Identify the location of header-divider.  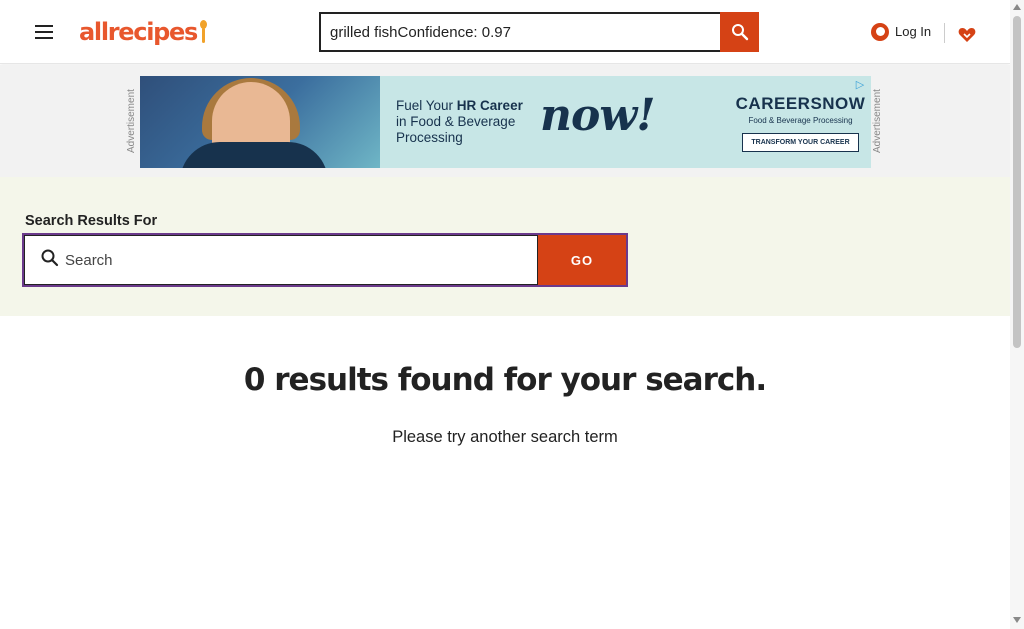
(944, 33).